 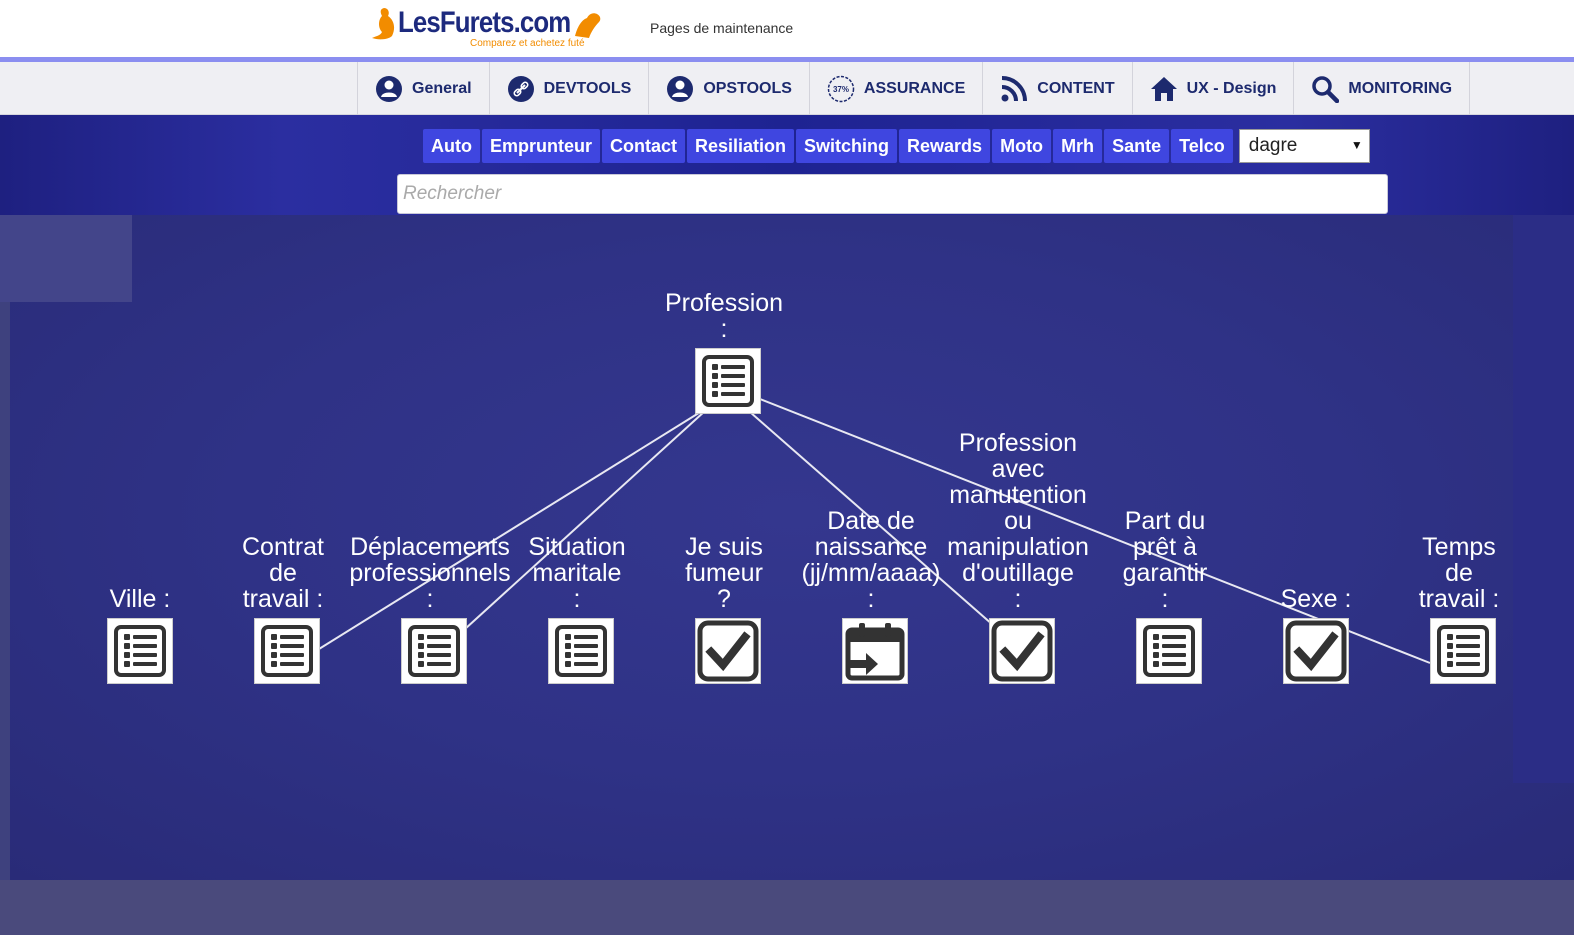 I want to click on percent-badge-icon: 37%, so click(x=841, y=89).